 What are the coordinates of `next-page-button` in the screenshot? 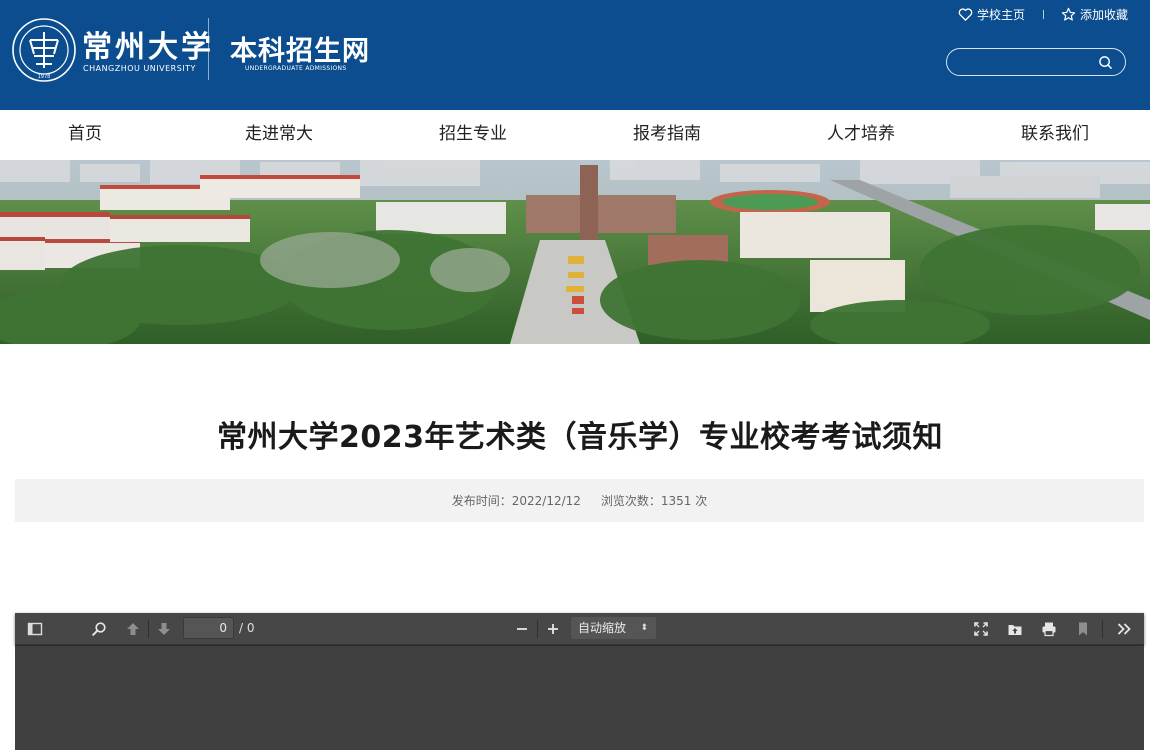 It's located at (164, 629).